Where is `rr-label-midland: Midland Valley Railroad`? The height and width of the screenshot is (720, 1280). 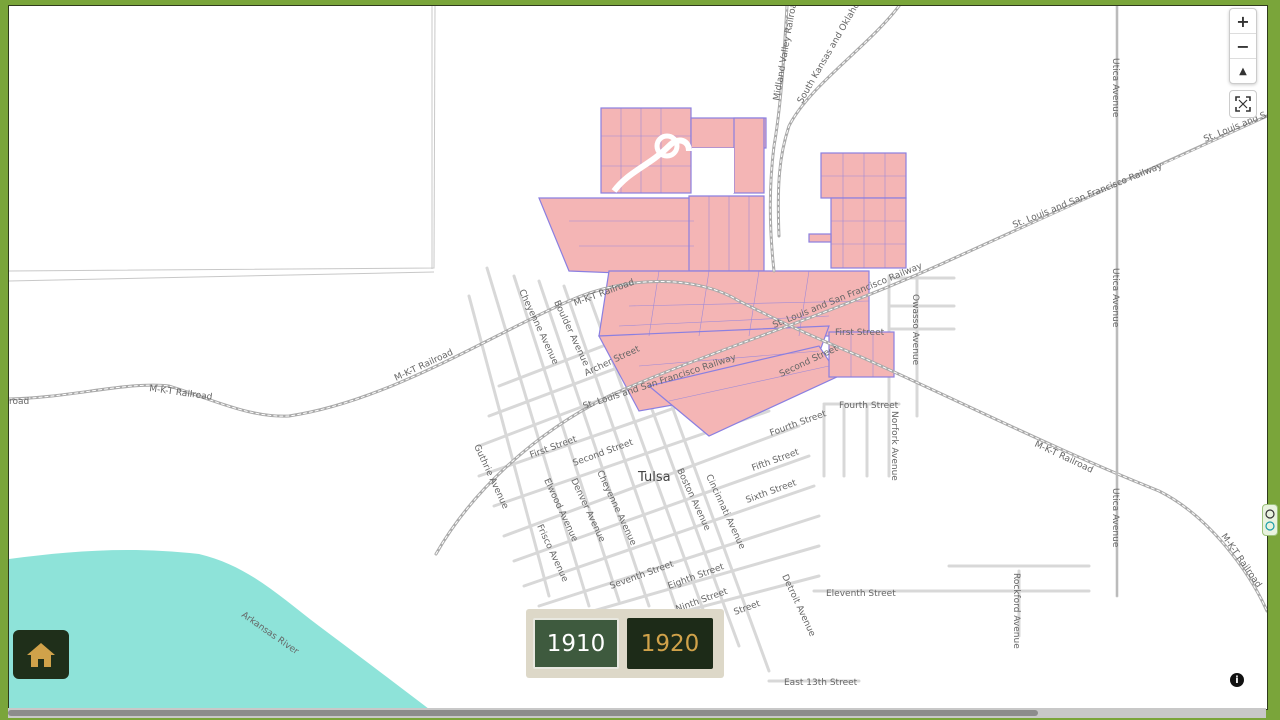 rr-label-midland: Midland Valley Railroad is located at coordinates (786, 54).